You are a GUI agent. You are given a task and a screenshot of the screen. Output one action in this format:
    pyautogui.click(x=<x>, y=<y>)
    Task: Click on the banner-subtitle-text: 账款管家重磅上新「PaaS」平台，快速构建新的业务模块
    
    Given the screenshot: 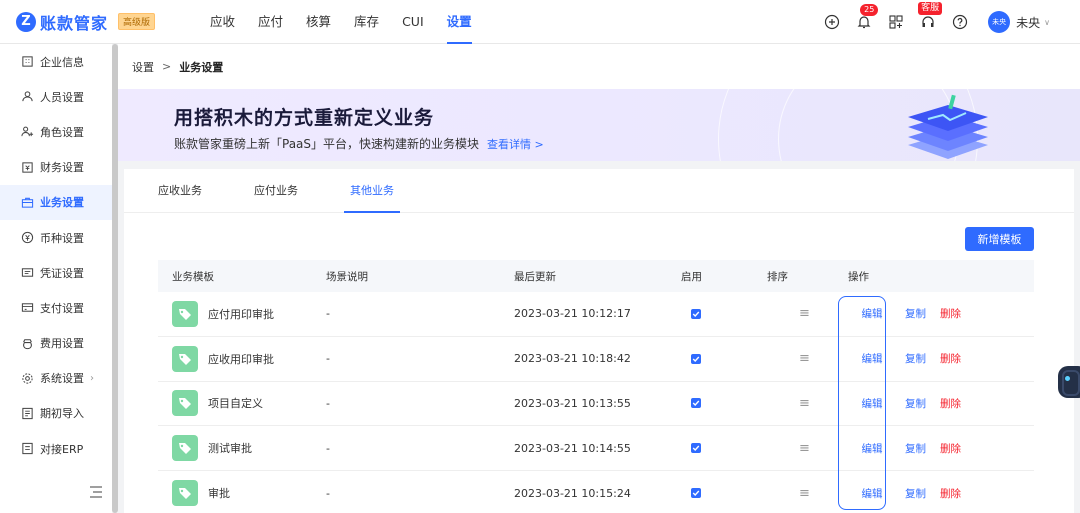 What is the action you would take?
    pyautogui.click(x=327, y=144)
    